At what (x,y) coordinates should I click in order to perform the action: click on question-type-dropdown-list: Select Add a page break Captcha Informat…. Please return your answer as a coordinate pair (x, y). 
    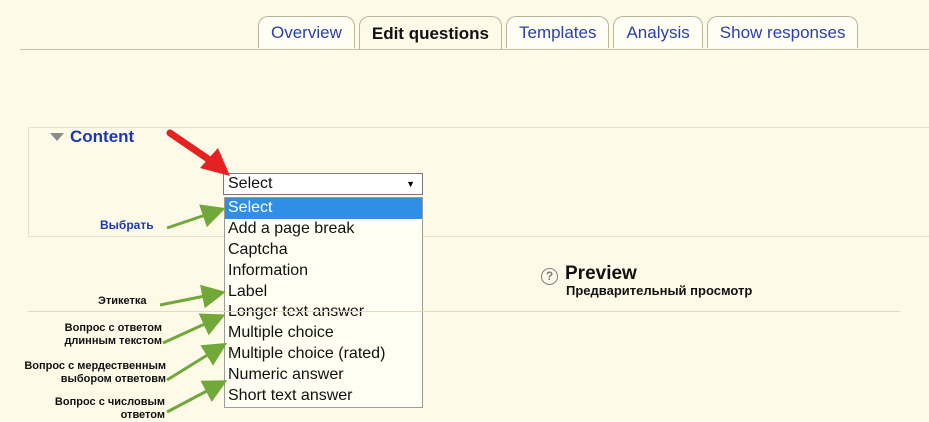
    Looking at the image, I should click on (323, 302).